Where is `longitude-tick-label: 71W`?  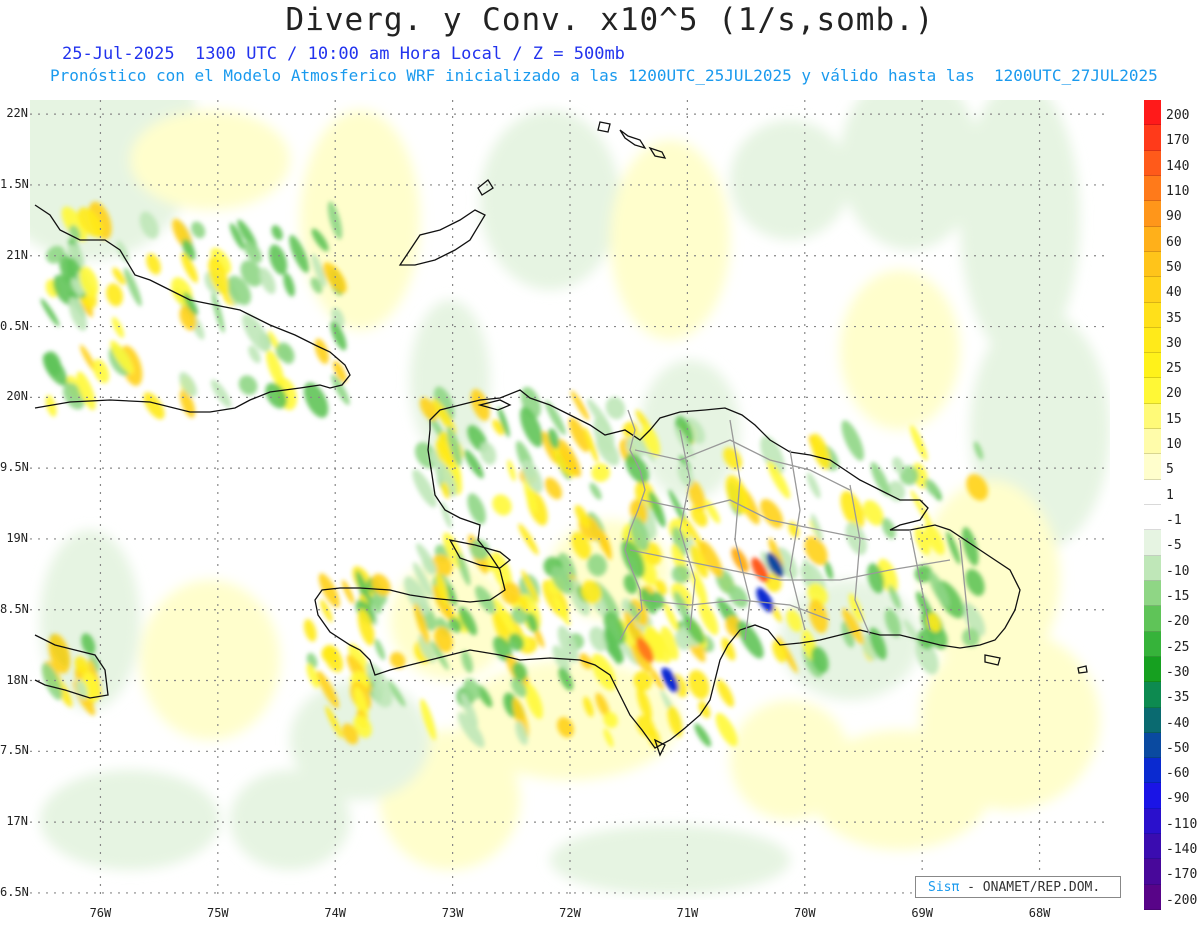
longitude-tick-label: 71W is located at coordinates (687, 913).